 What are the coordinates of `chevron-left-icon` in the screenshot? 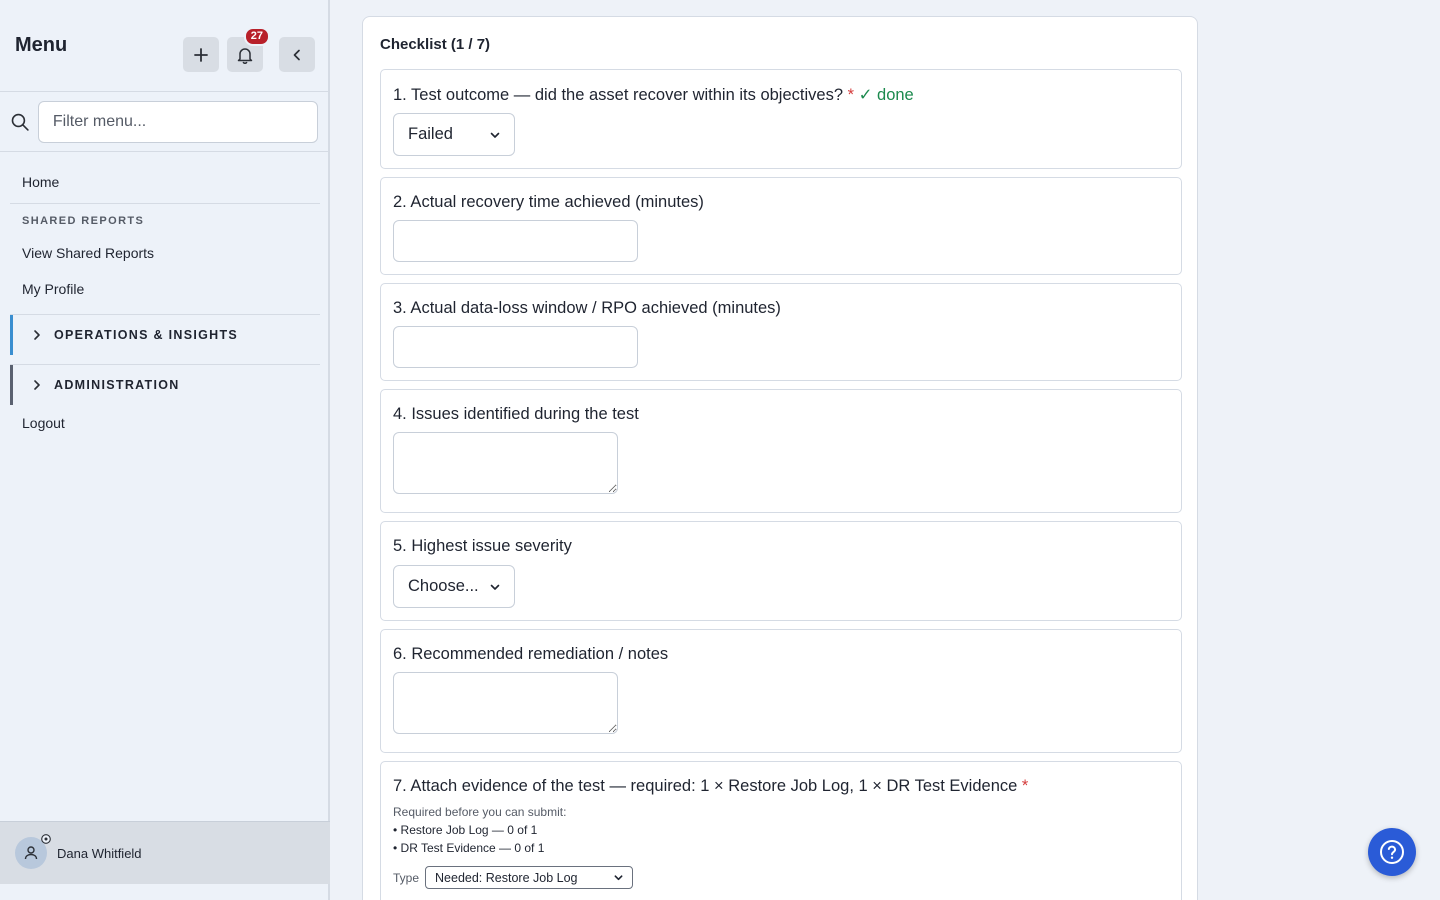 It's located at (296, 54).